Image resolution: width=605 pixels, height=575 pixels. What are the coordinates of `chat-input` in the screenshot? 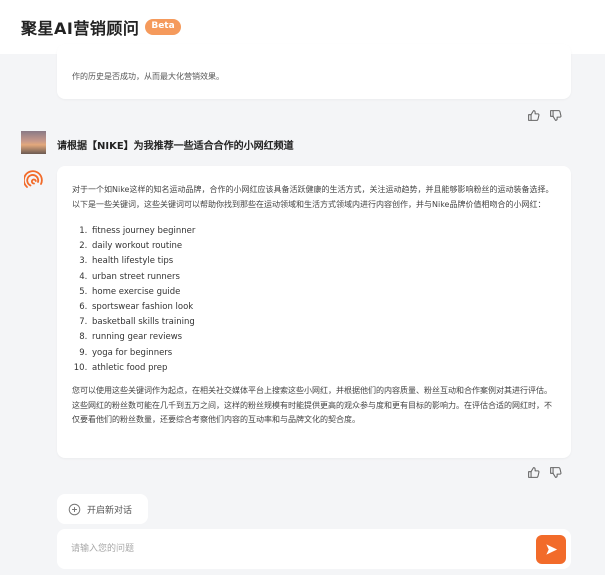 It's located at (291, 549).